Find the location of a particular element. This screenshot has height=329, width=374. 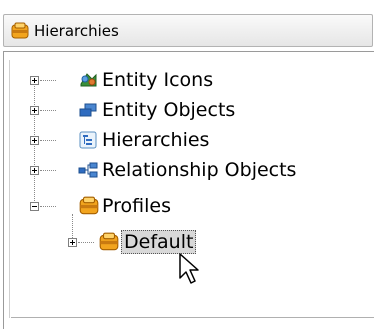

tree-item-relationship-objects: Relationship Objects is located at coordinates (183, 170).